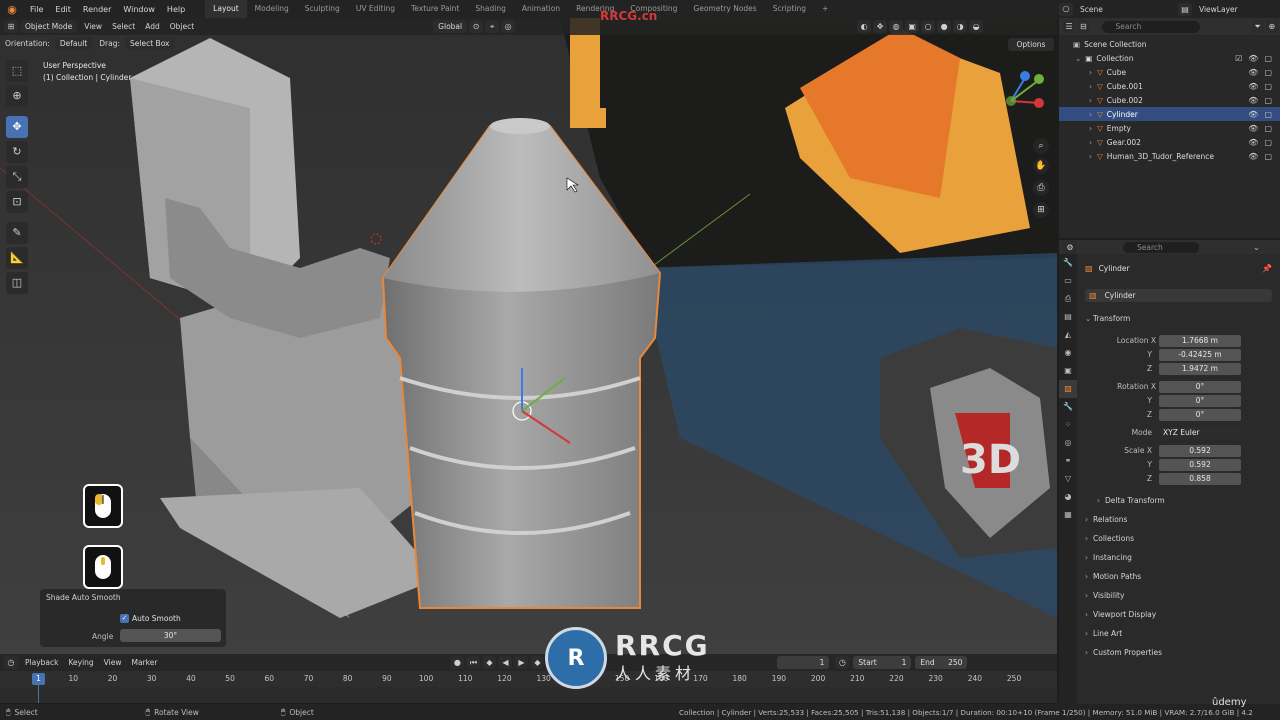  What do you see at coordinates (492, 26) in the screenshot?
I see `snap-icon: ⌖` at bounding box center [492, 26].